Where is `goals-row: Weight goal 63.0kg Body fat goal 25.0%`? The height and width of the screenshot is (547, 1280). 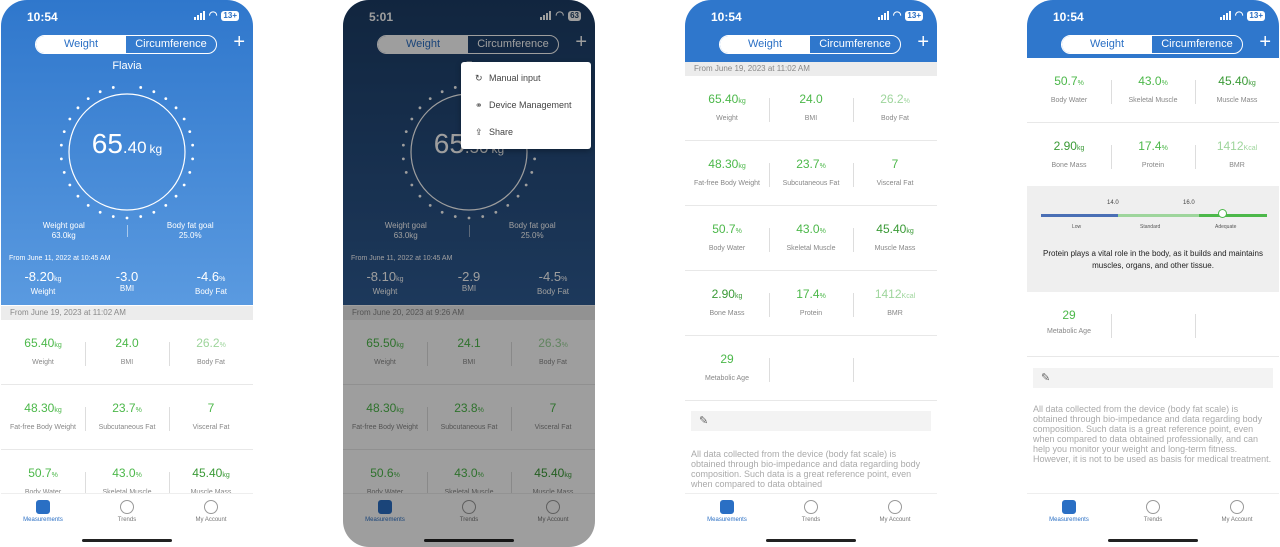
goals-row: Weight goal 63.0kg Body fat goal 25.0% is located at coordinates (127, 231).